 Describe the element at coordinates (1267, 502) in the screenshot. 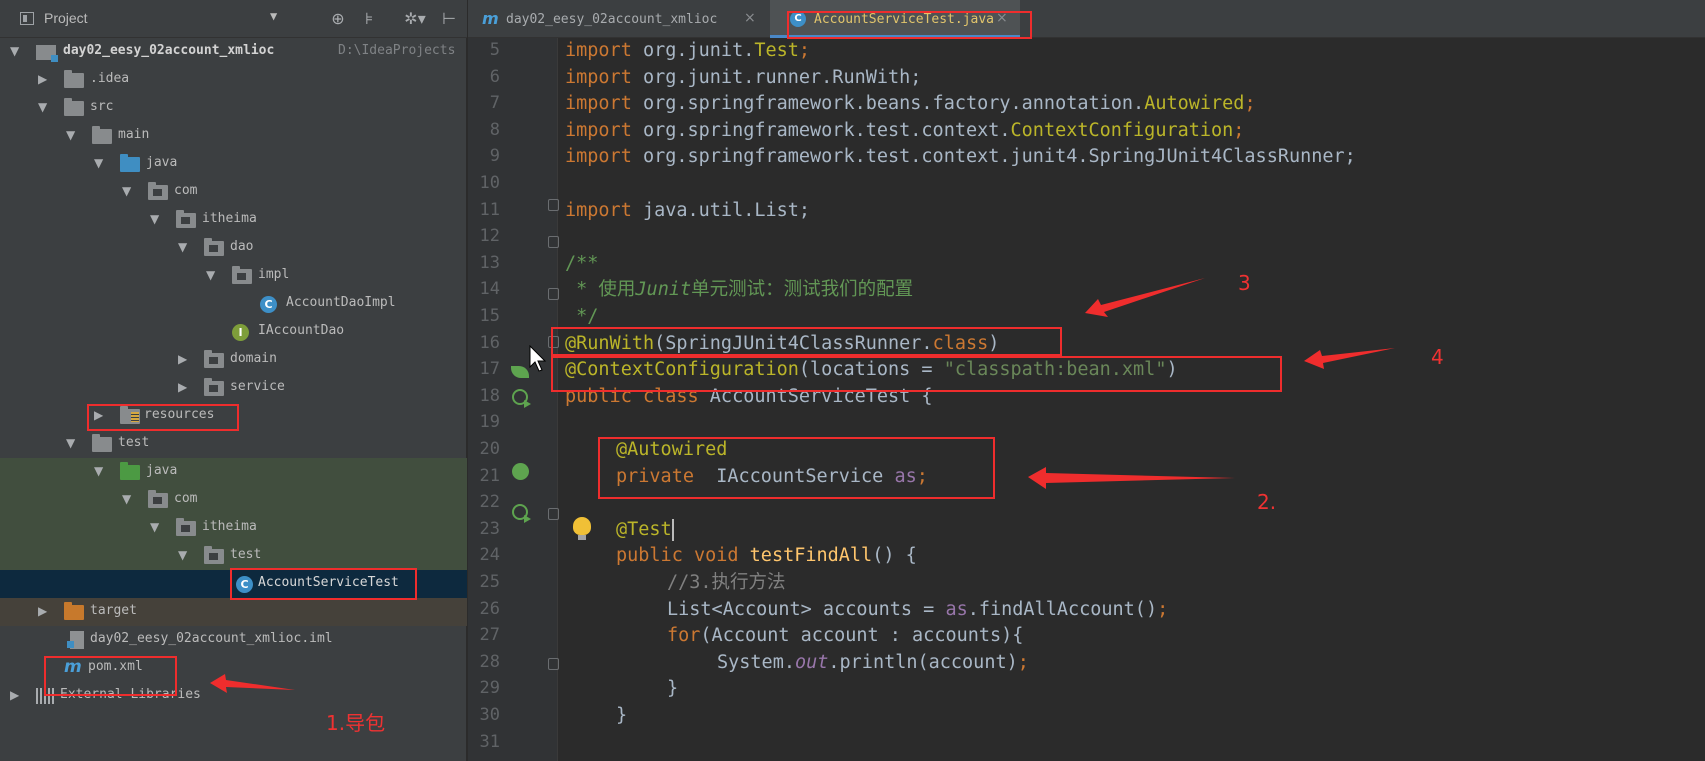

I see `annotation-step-2: 2.` at that location.